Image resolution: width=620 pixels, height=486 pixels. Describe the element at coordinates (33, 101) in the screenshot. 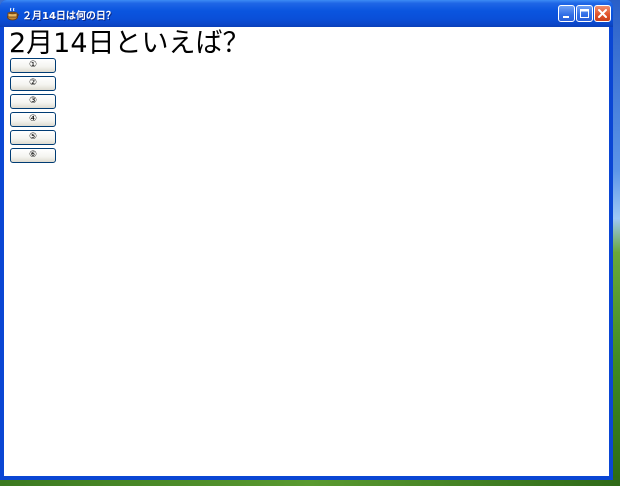

I see `option-button-3: ③` at that location.